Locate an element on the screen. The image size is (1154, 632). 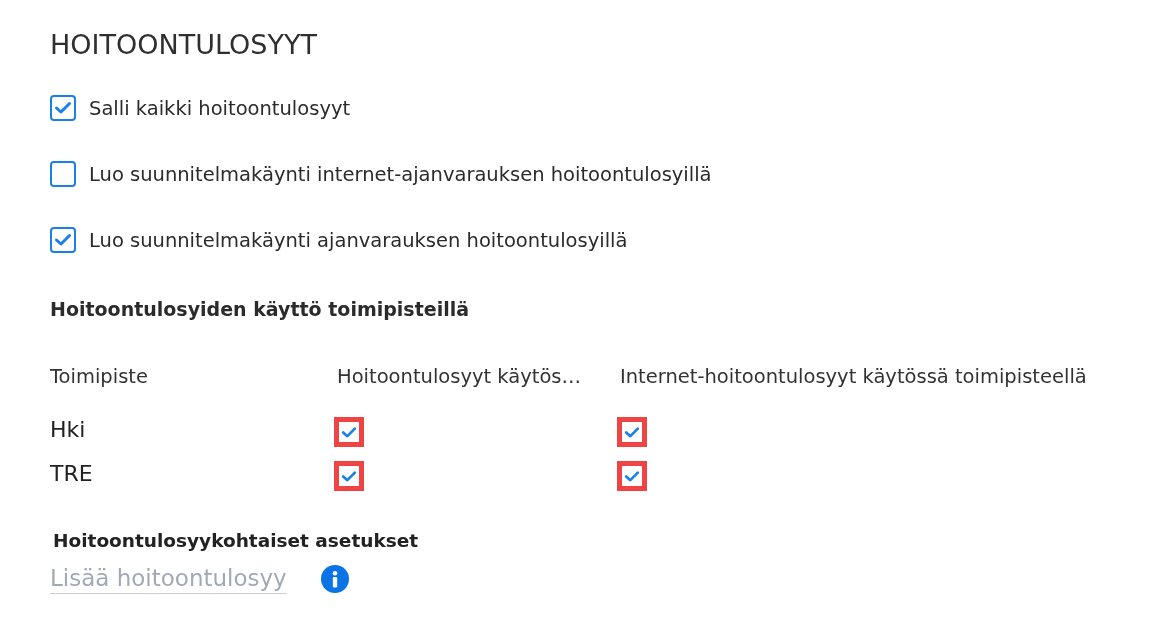
column-header: Toimipiste is located at coordinates (99, 377).